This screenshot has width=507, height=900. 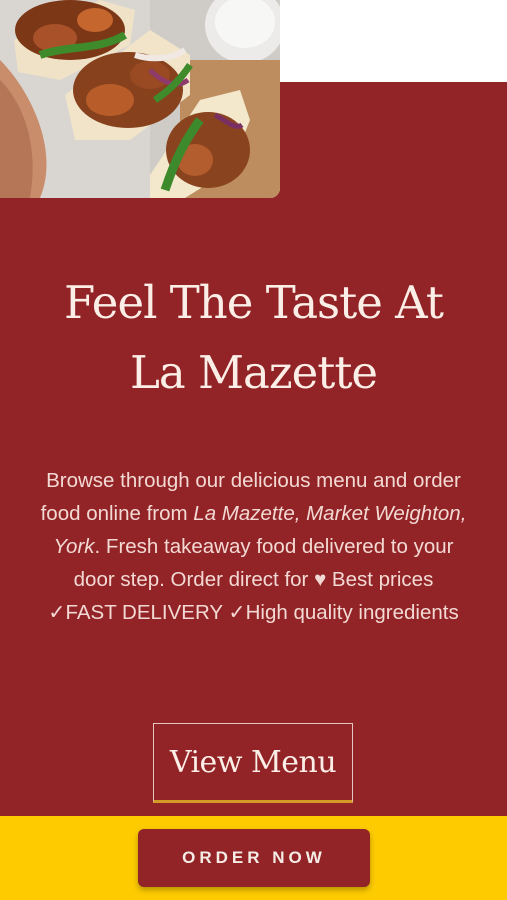 I want to click on view-menu-button: View Menu, so click(x=253, y=763).